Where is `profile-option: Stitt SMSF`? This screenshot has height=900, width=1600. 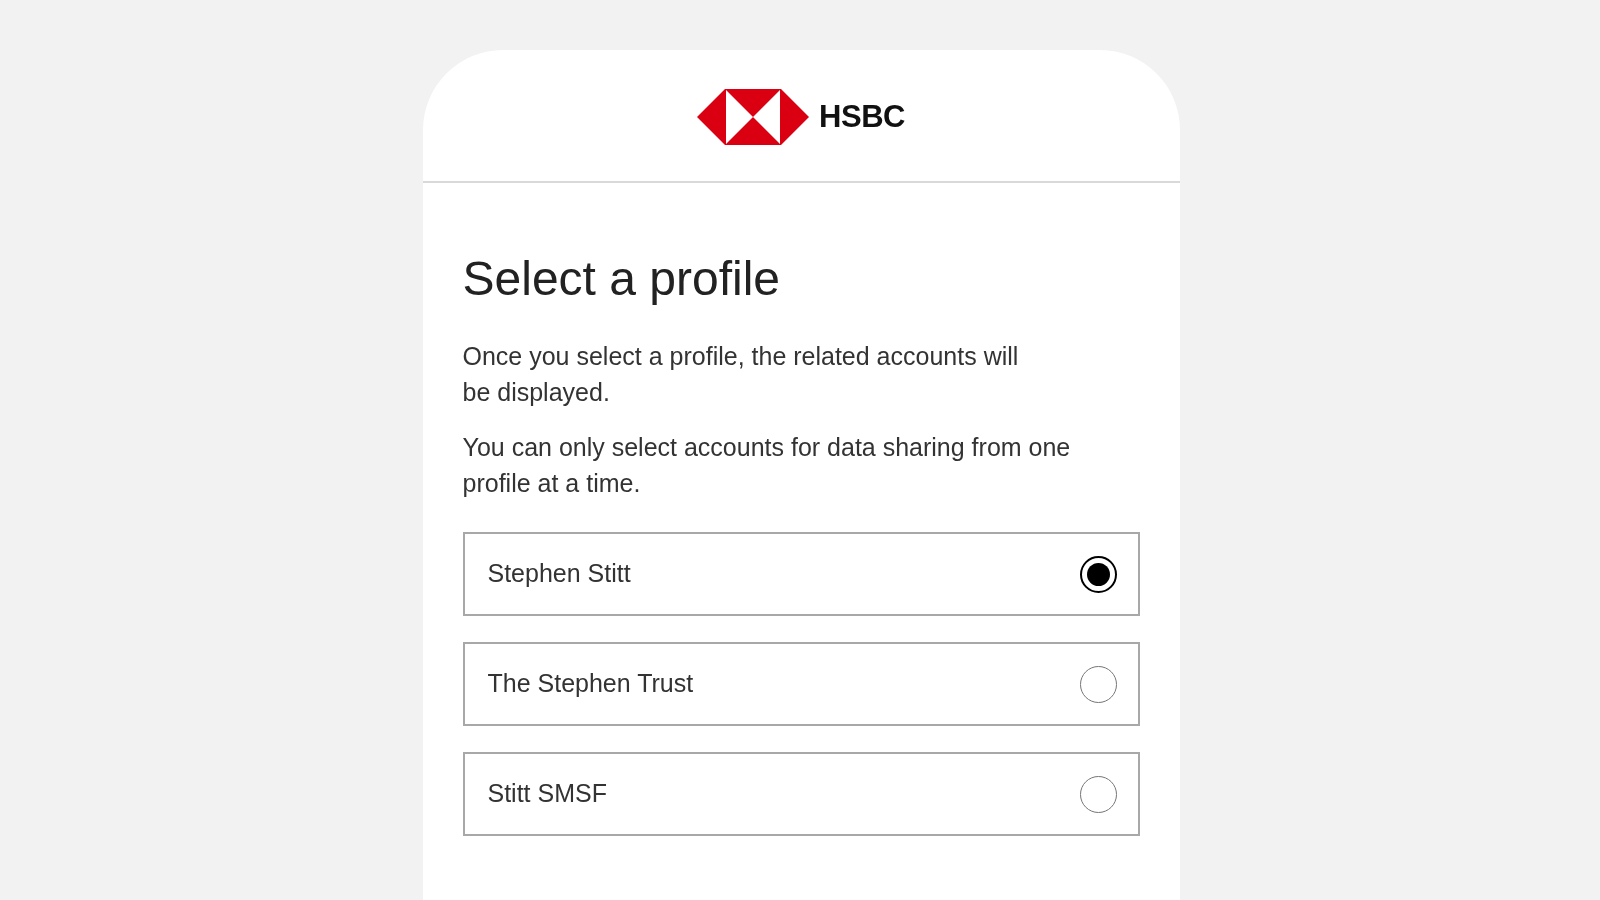 profile-option: Stitt SMSF is located at coordinates (801, 794).